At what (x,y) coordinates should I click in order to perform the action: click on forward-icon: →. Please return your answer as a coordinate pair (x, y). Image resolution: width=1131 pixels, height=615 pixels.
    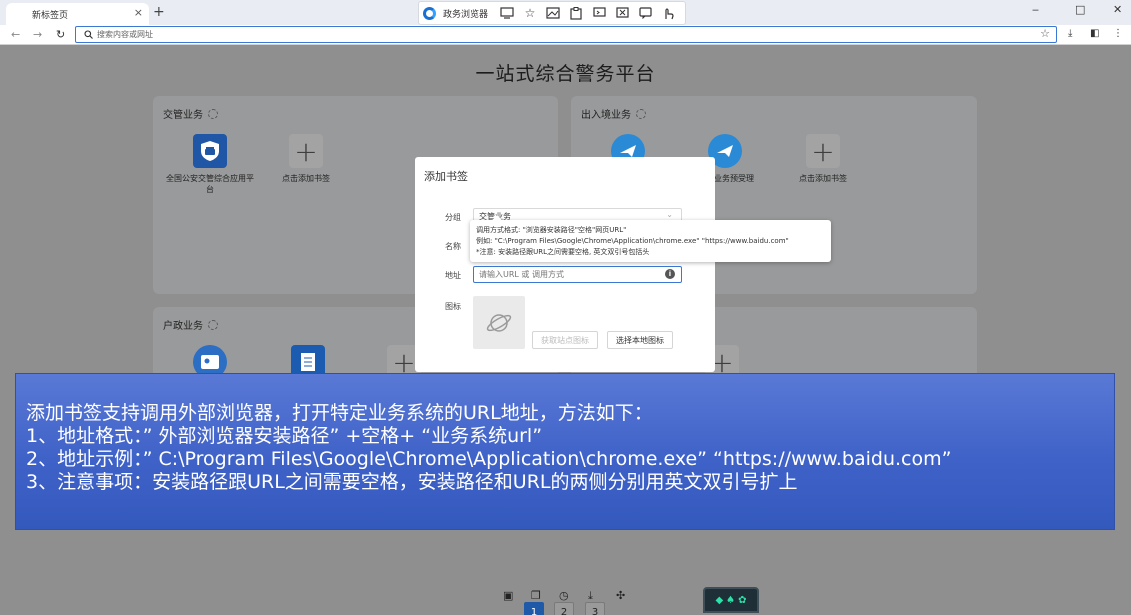
    Looking at the image, I should click on (37, 34).